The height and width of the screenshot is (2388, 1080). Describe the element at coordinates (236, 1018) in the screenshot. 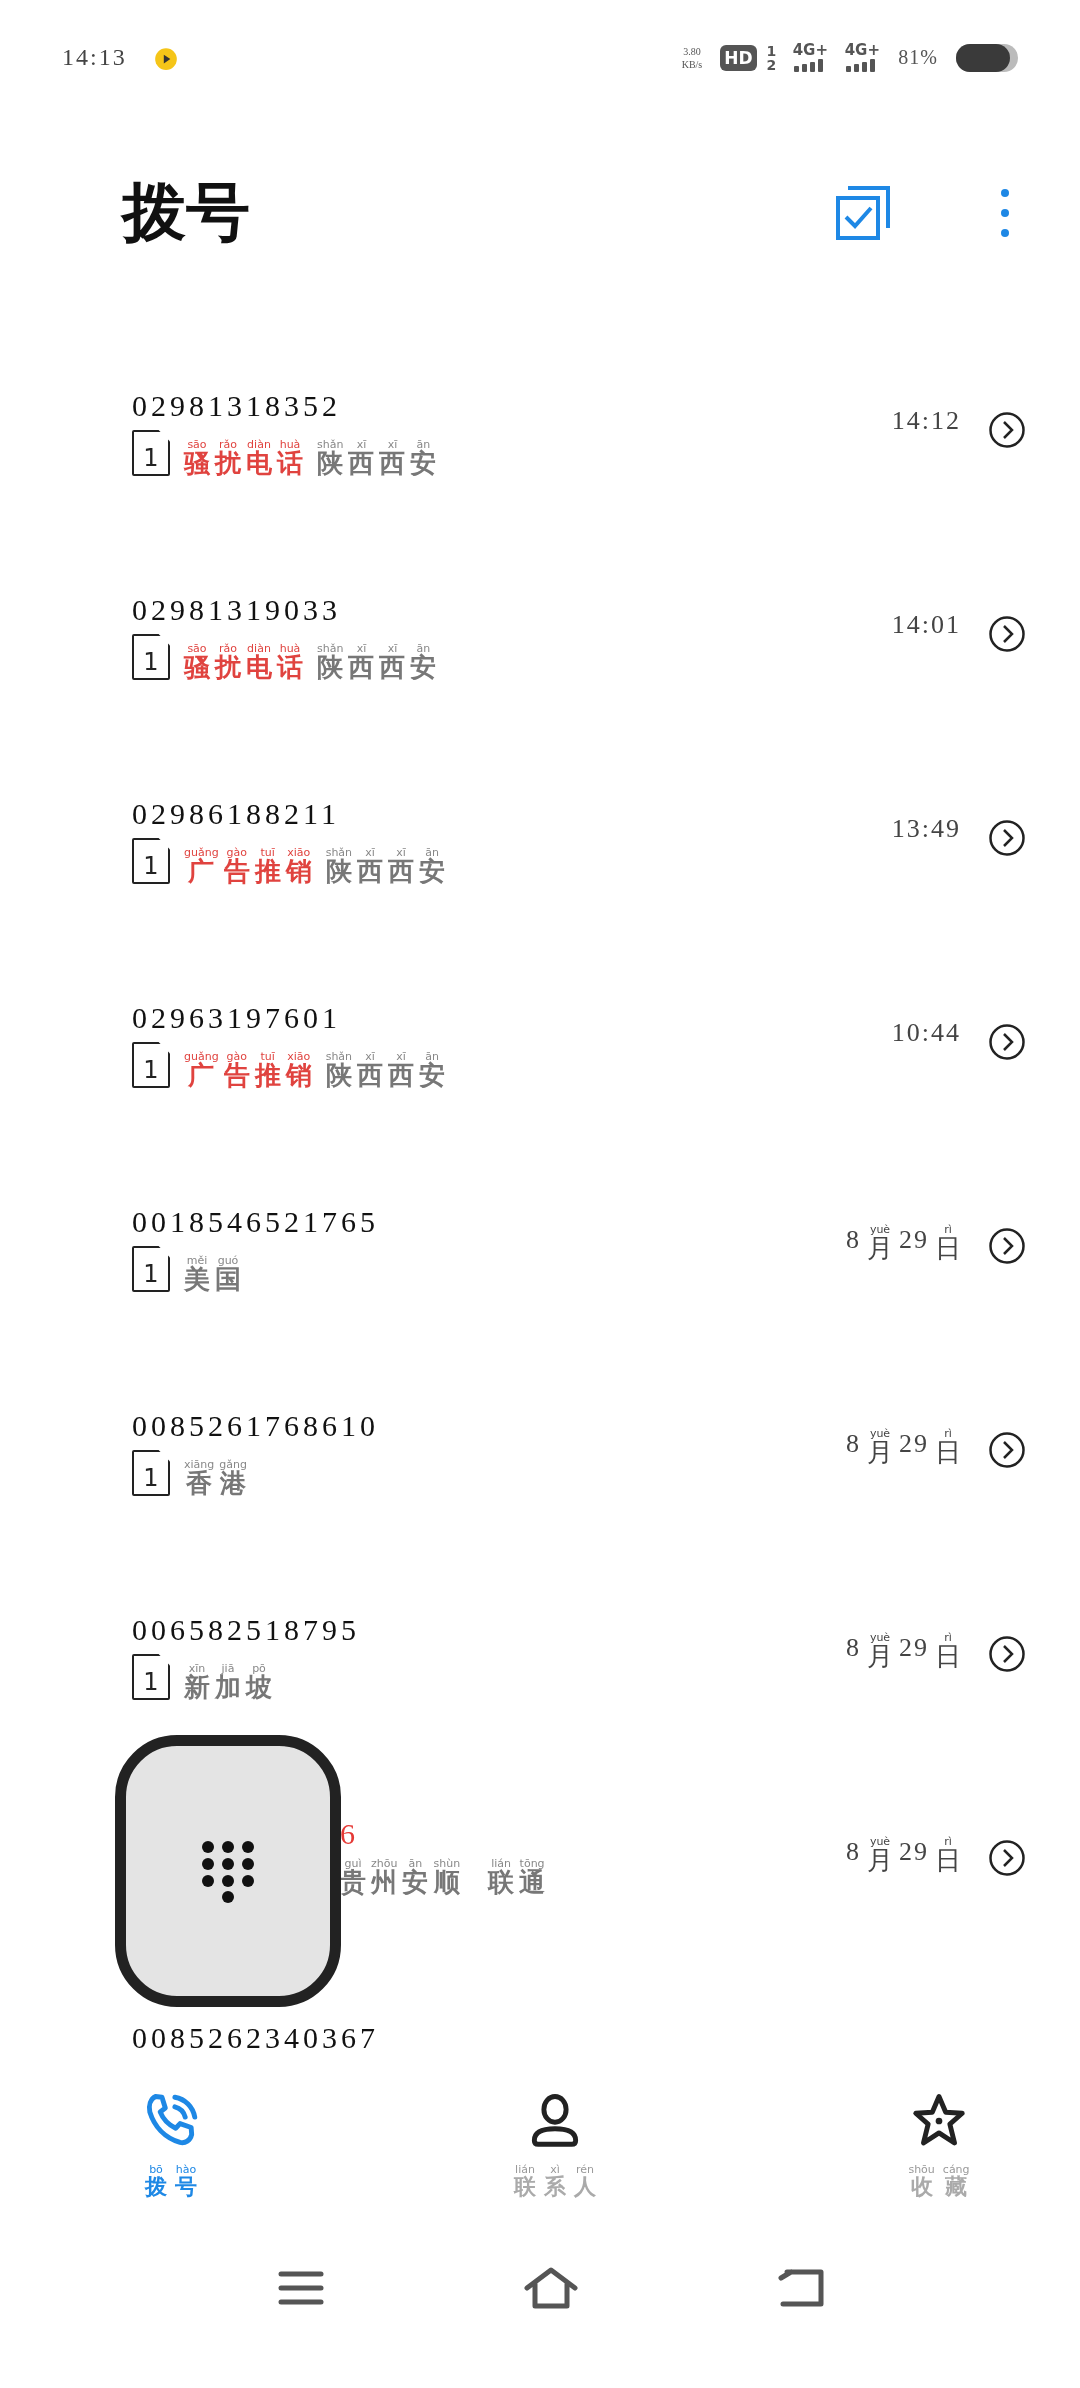

I see `phone-number: 02963197601` at that location.